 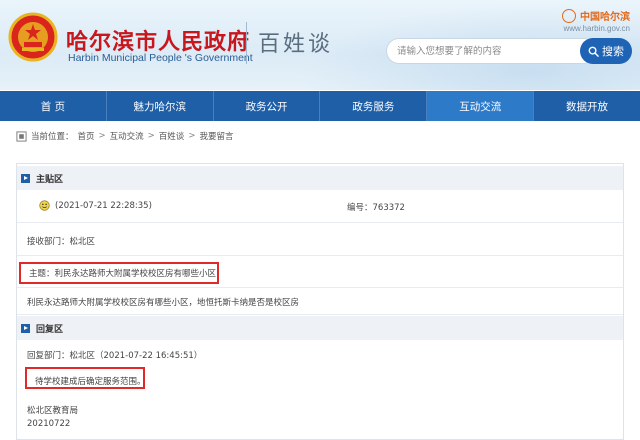 I want to click on section-name: 百姓谈, so click(x=296, y=44).